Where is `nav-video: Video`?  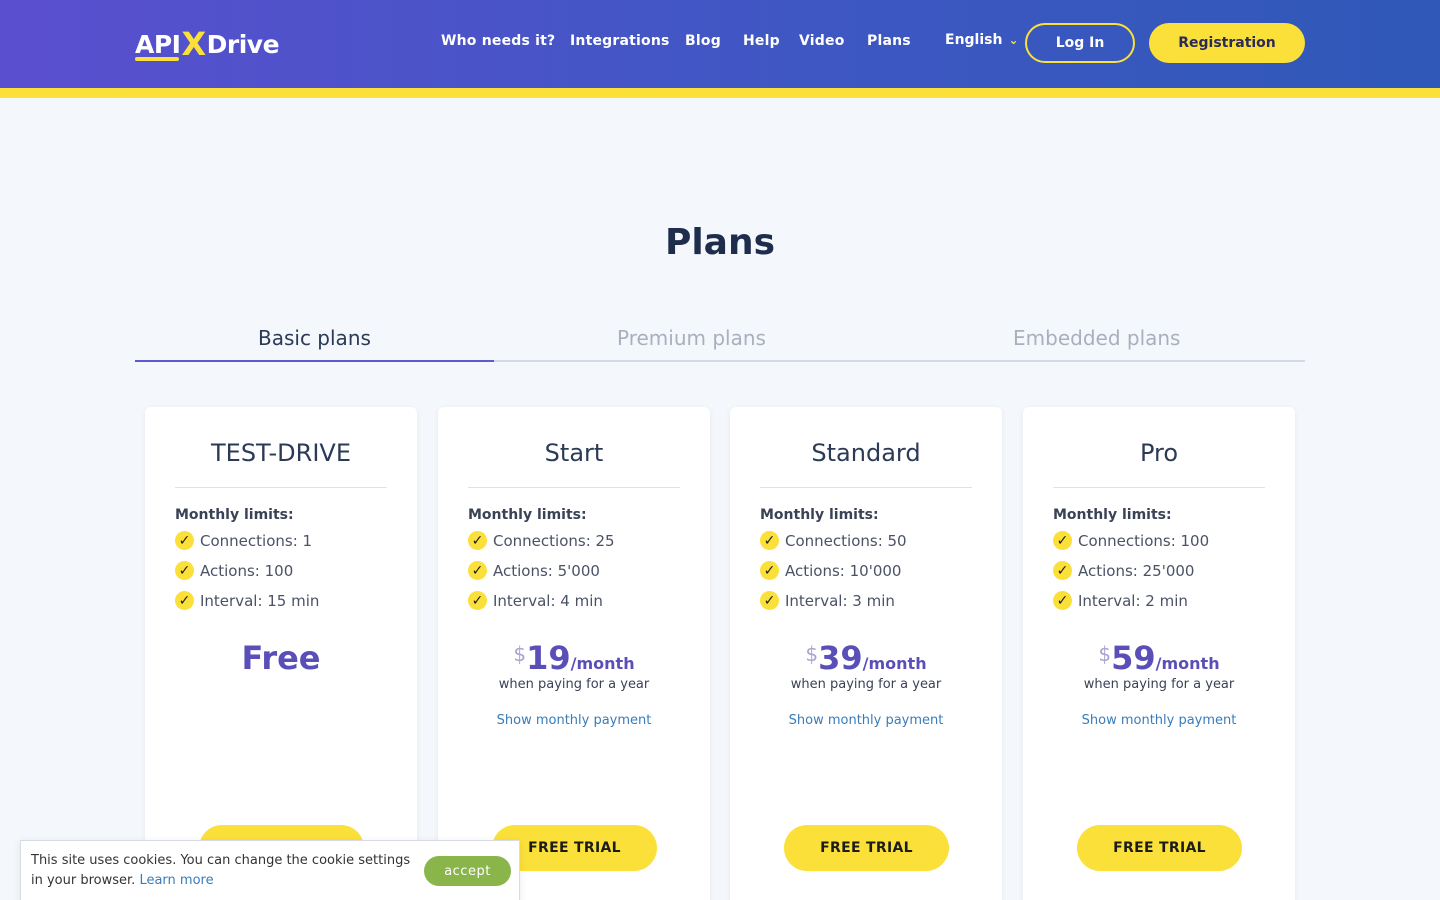 nav-video: Video is located at coordinates (822, 41).